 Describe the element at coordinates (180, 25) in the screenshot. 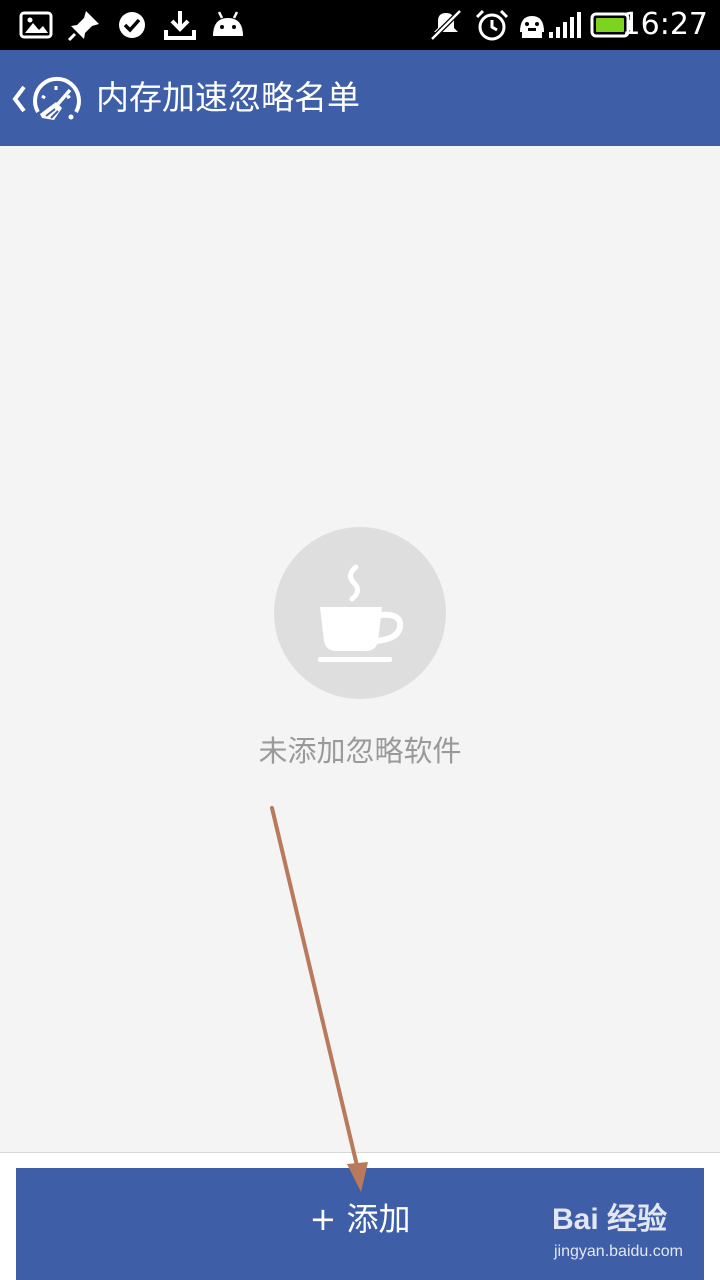

I see `download-icon` at that location.